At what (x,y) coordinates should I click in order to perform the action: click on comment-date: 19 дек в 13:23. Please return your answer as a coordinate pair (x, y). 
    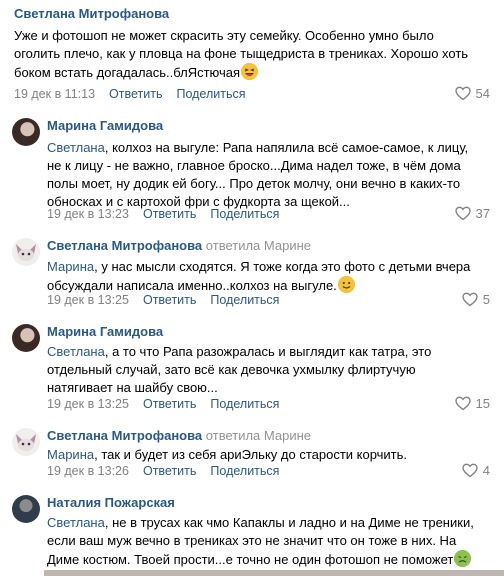
    Looking at the image, I should click on (88, 214).